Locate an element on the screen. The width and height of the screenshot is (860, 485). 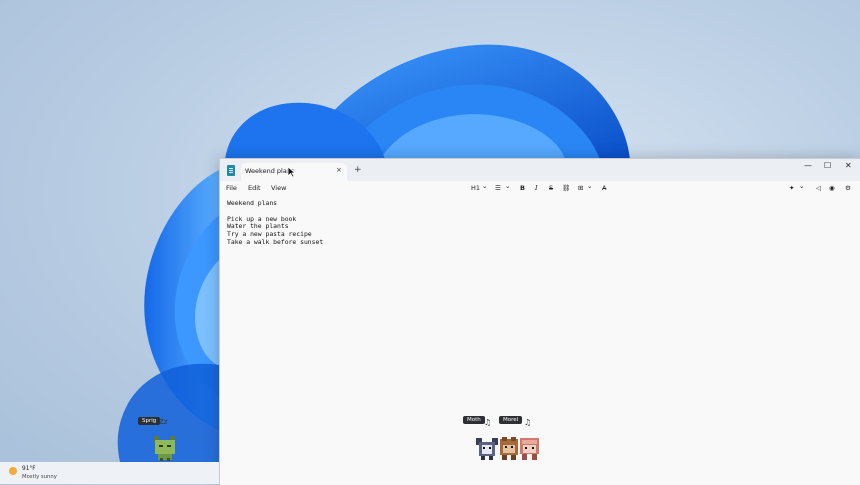
link-icon: ⛓ is located at coordinates (566, 188).